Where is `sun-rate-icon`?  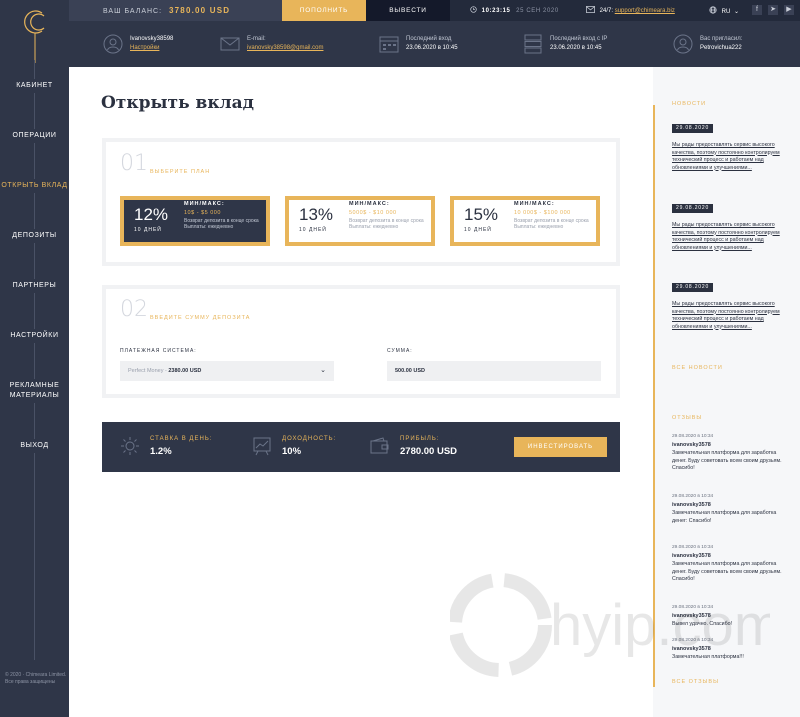 sun-rate-icon is located at coordinates (130, 446).